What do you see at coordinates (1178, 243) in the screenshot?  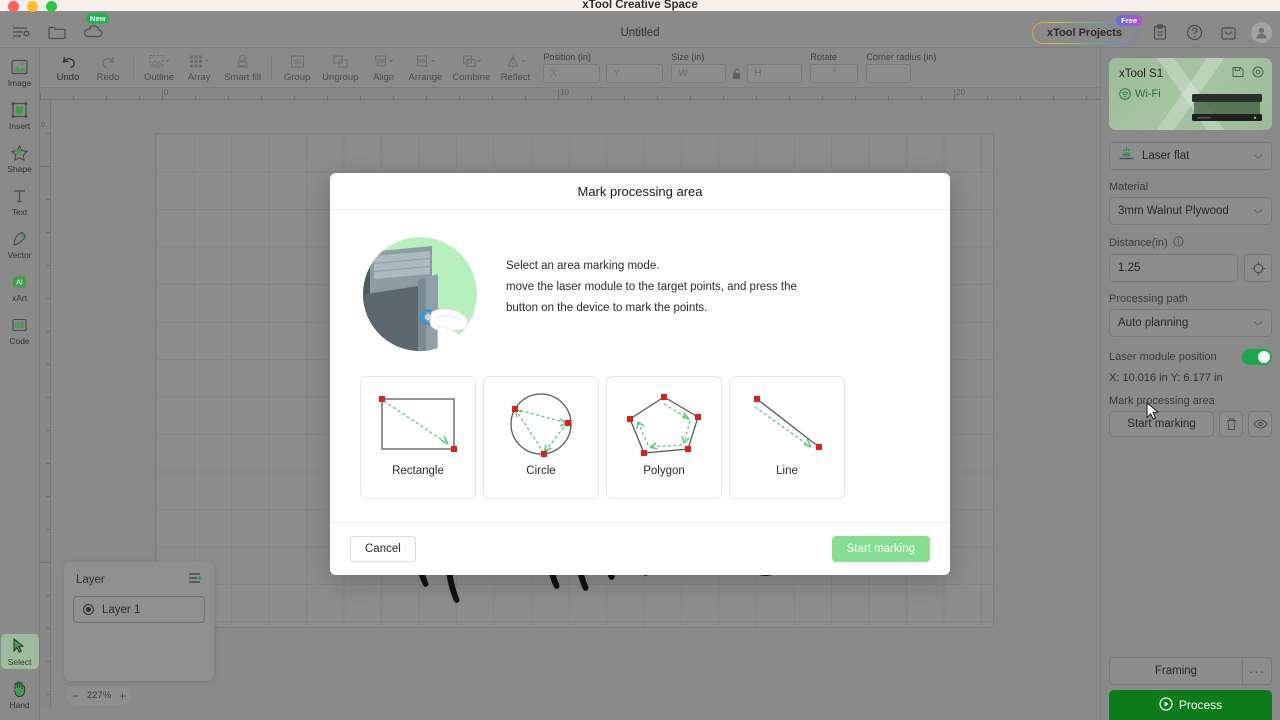 I see `info-icon` at bounding box center [1178, 243].